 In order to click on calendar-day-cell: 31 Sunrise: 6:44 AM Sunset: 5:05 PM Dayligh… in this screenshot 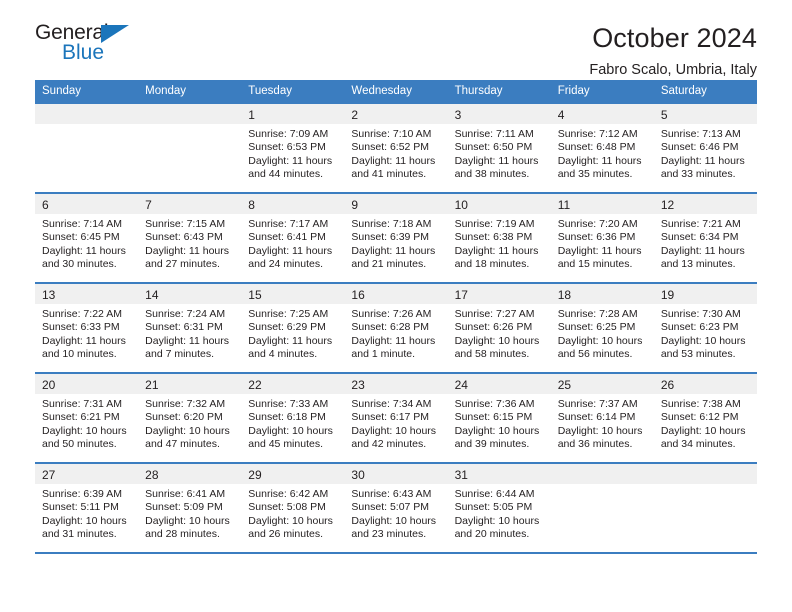, I will do `click(499, 508)`.